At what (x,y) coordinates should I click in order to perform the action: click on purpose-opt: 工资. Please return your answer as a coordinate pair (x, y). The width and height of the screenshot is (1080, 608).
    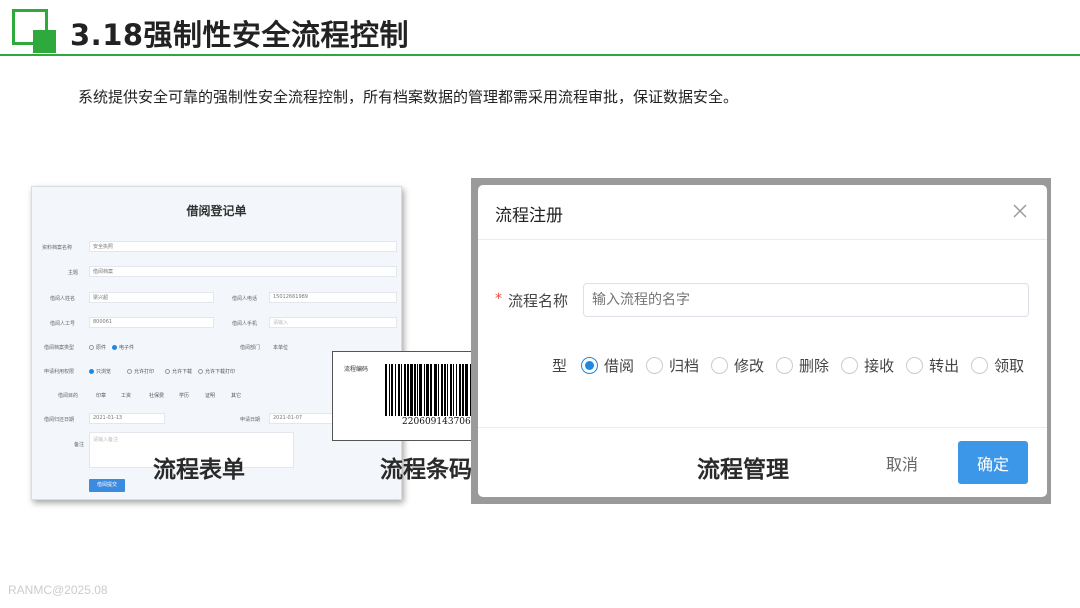
    Looking at the image, I should click on (126, 395).